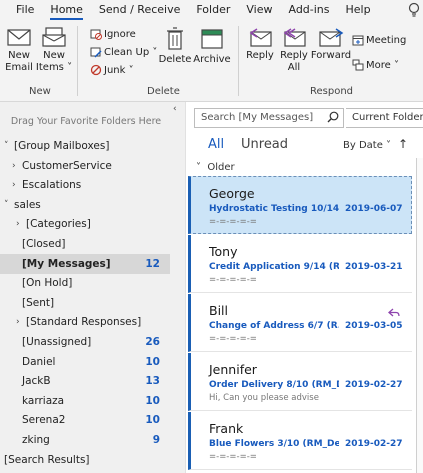  Describe the element at coordinates (85, 381) in the screenshot. I see `folder-item: JackB 13` at that location.